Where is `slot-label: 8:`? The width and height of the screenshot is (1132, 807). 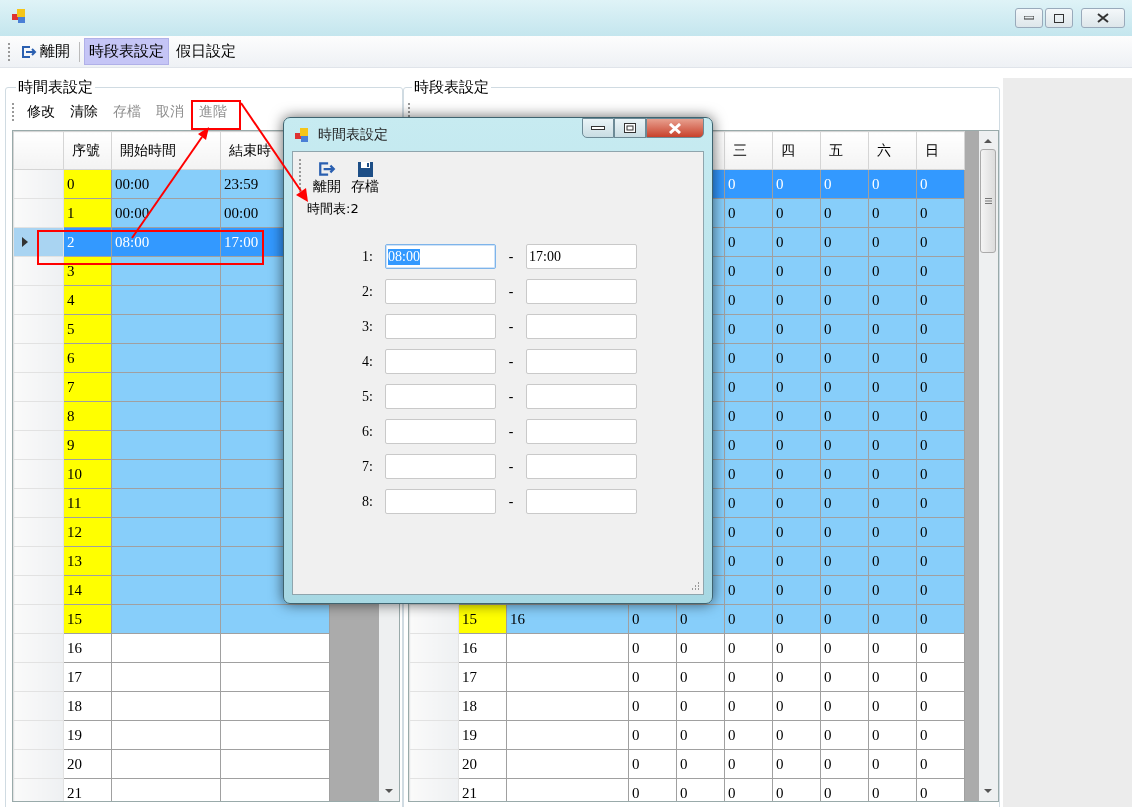 slot-label: 8: is located at coordinates (367, 501).